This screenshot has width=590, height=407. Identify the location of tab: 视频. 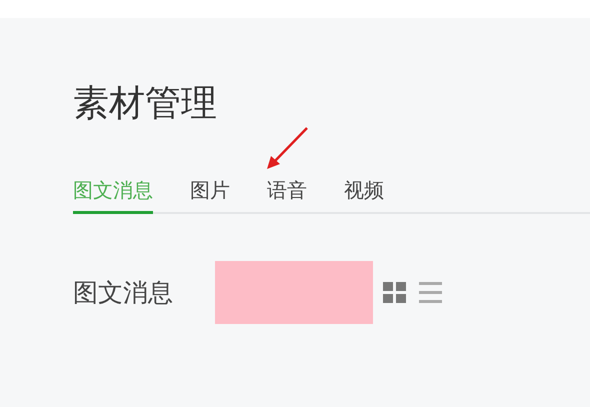
(364, 191).